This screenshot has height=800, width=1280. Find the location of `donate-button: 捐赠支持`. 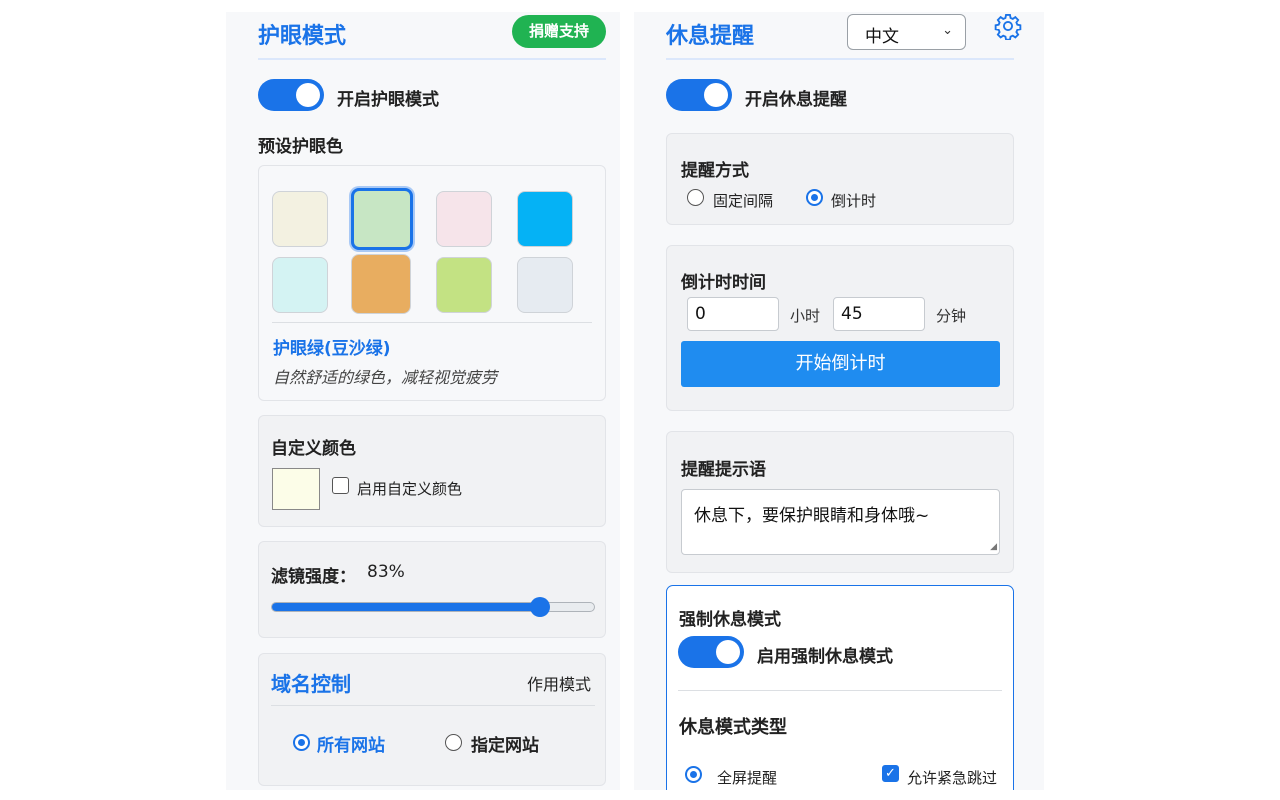

donate-button: 捐赠支持 is located at coordinates (559, 31).